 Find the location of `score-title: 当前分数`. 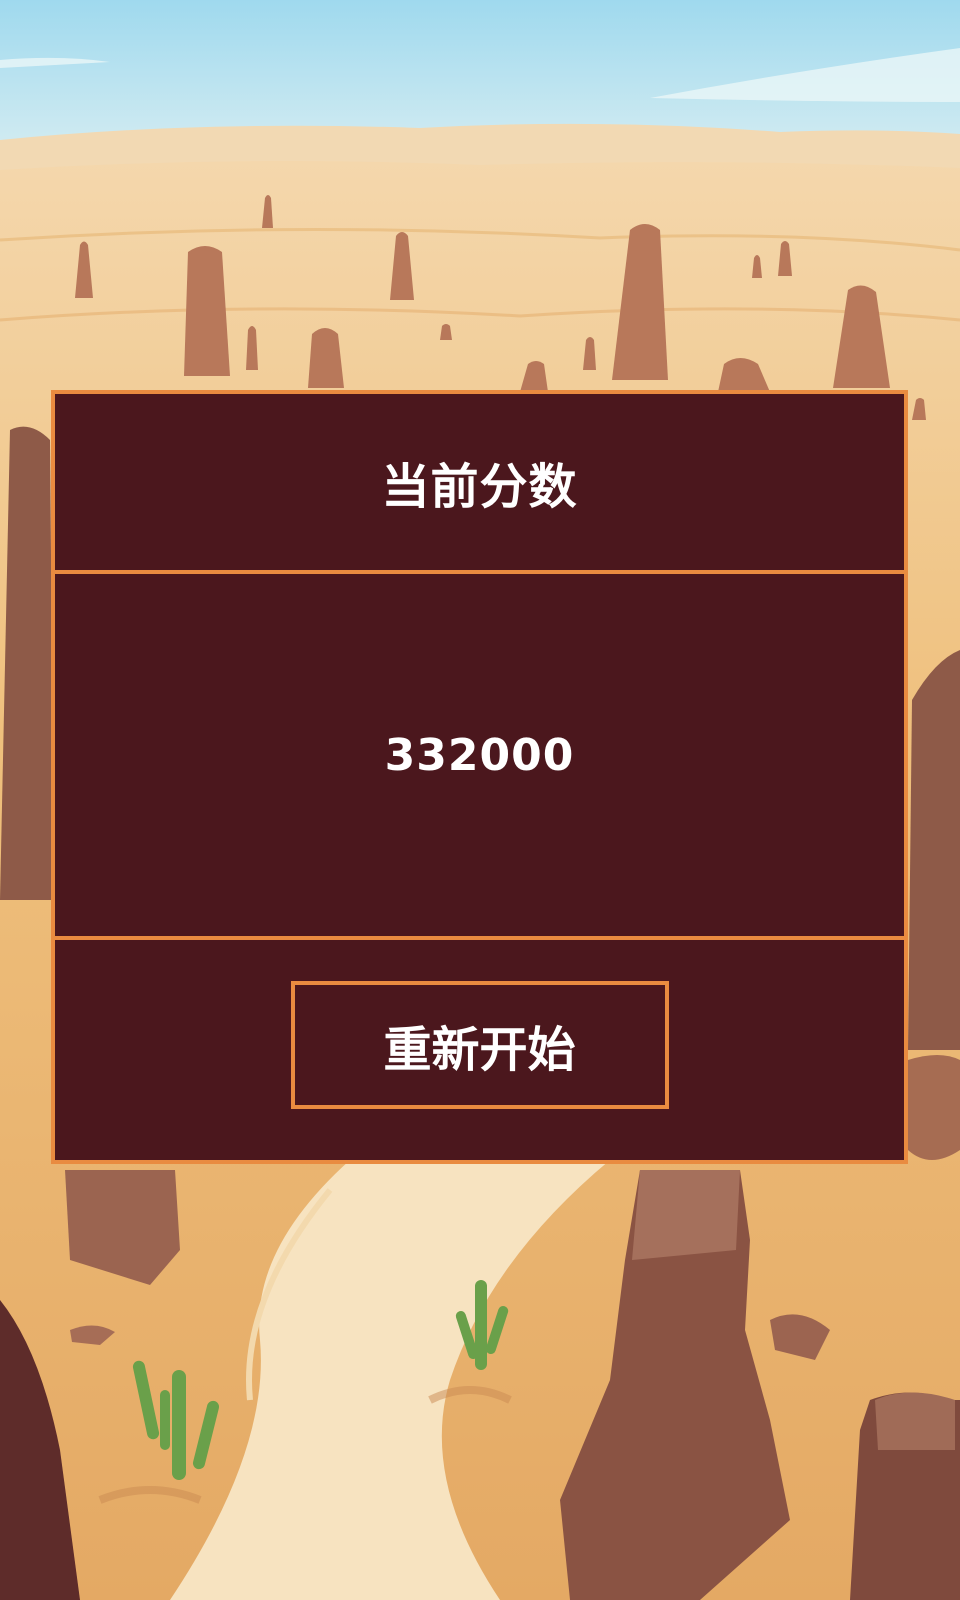

score-title: 当前分数 is located at coordinates (479, 487).